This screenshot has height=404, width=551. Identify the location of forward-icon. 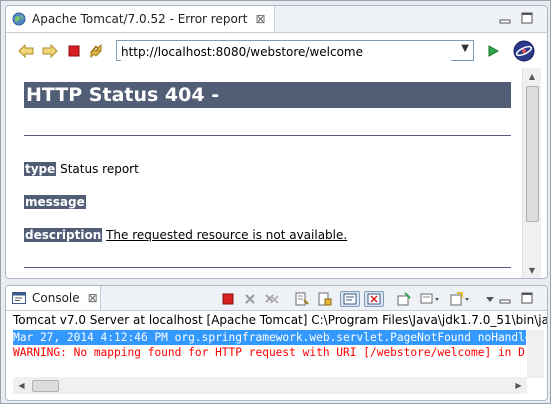
(50, 51).